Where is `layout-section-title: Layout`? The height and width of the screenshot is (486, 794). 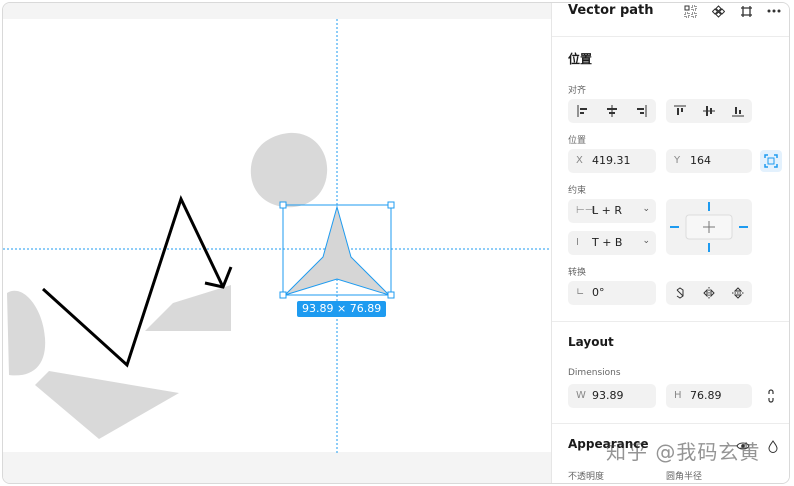 layout-section-title: Layout is located at coordinates (591, 342).